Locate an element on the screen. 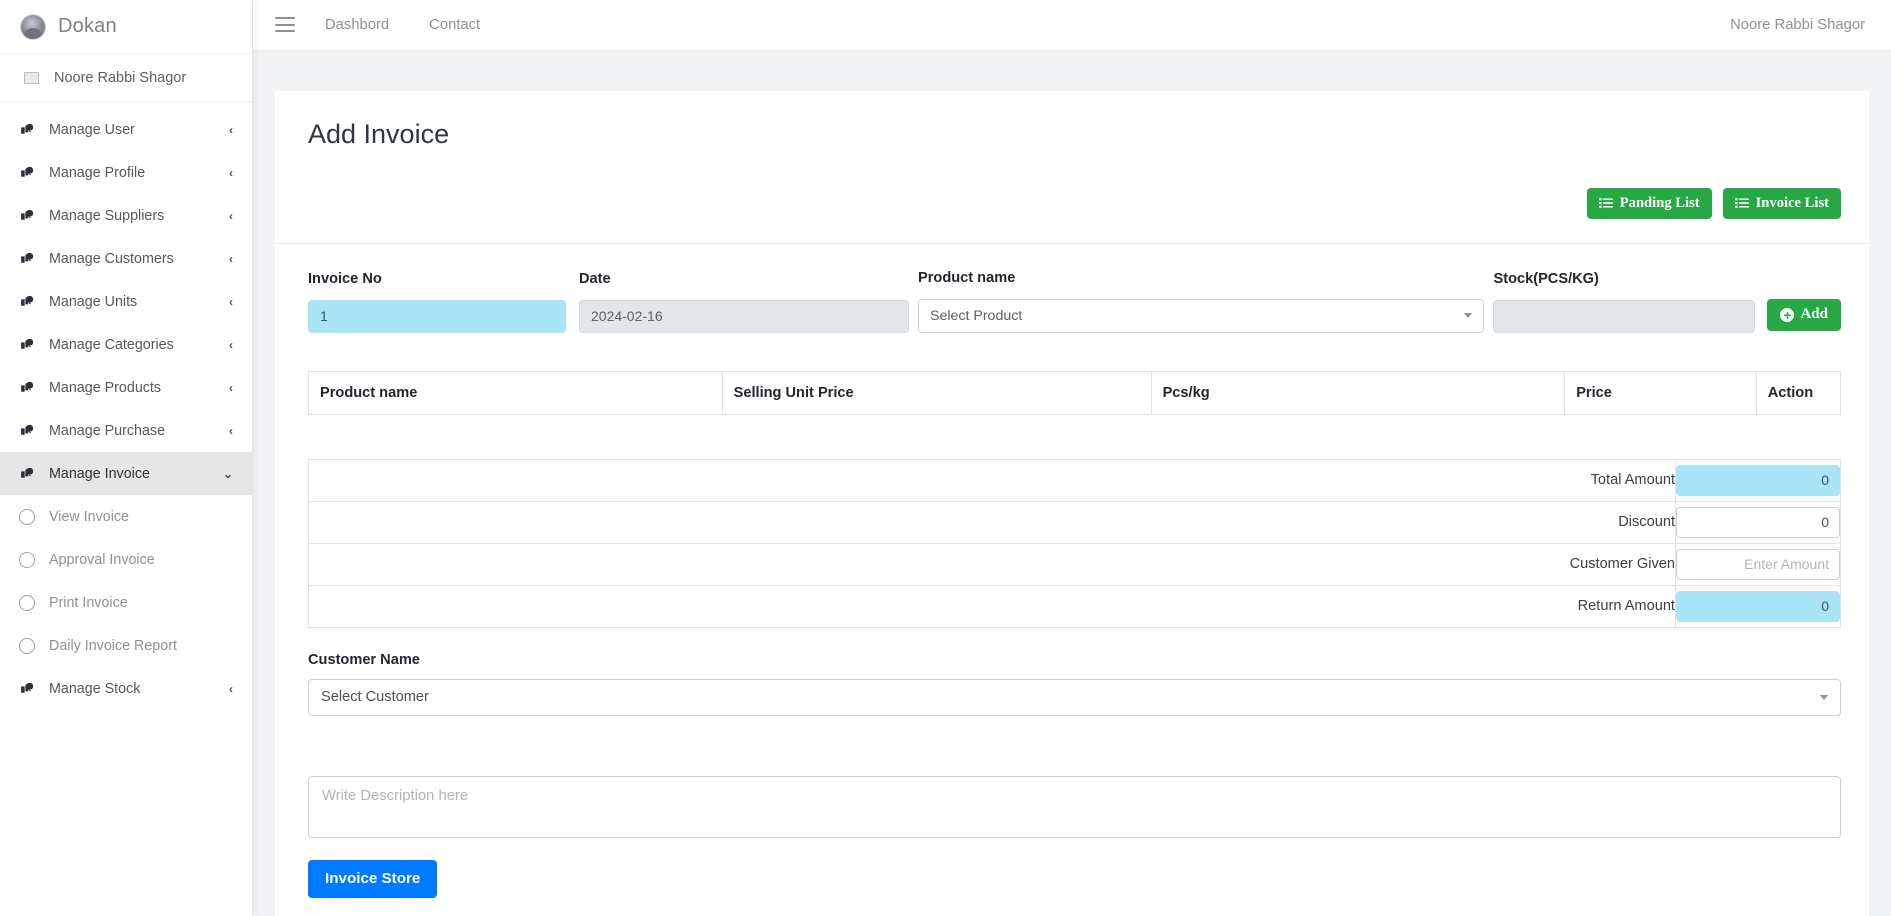 The width and height of the screenshot is (1891, 916). sidebar-user-row: Noore Rabbi Shagor is located at coordinates (126, 78).